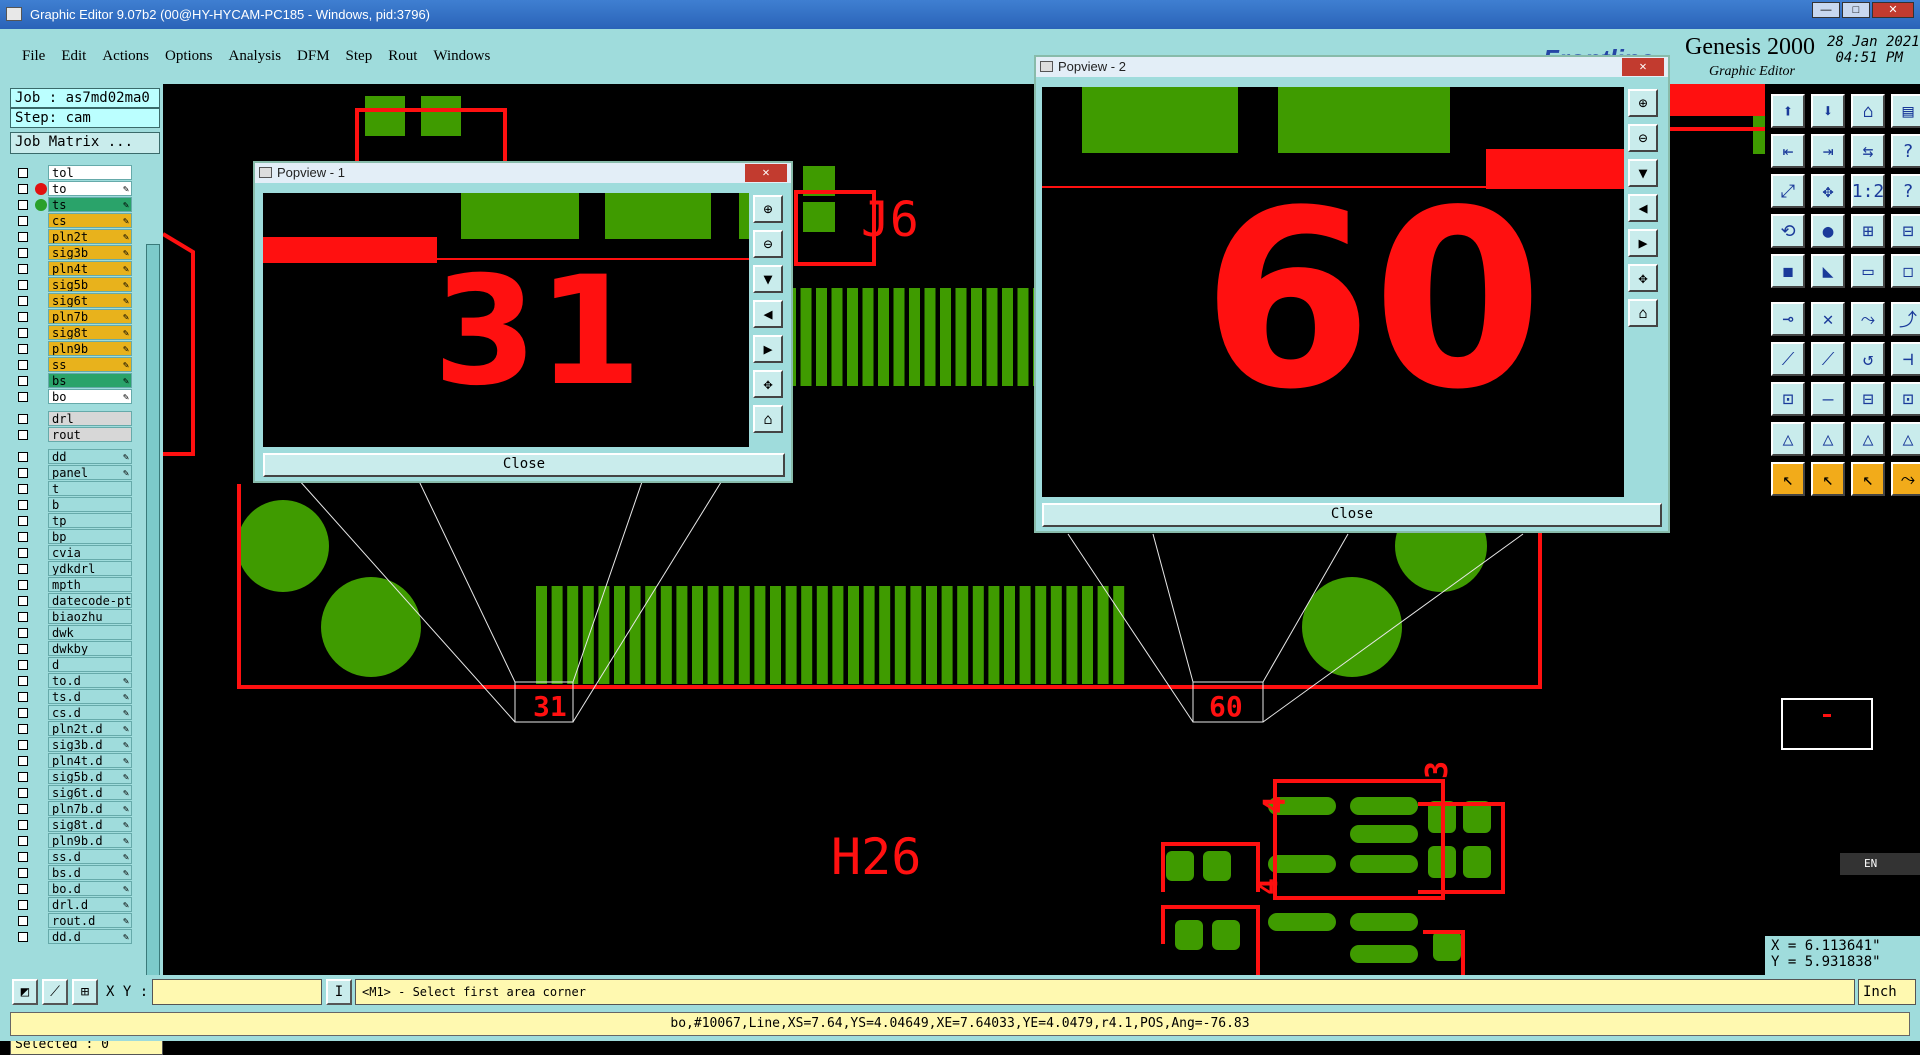 Image resolution: width=1920 pixels, height=1055 pixels. I want to click on layer-row: drl.d ✎, so click(73, 905).